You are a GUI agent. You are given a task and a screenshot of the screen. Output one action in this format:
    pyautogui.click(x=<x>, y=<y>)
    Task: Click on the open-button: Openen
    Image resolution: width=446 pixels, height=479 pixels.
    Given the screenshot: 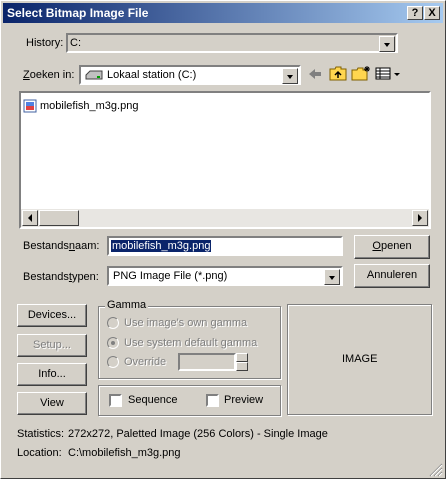 What is the action you would take?
    pyautogui.click(x=392, y=247)
    